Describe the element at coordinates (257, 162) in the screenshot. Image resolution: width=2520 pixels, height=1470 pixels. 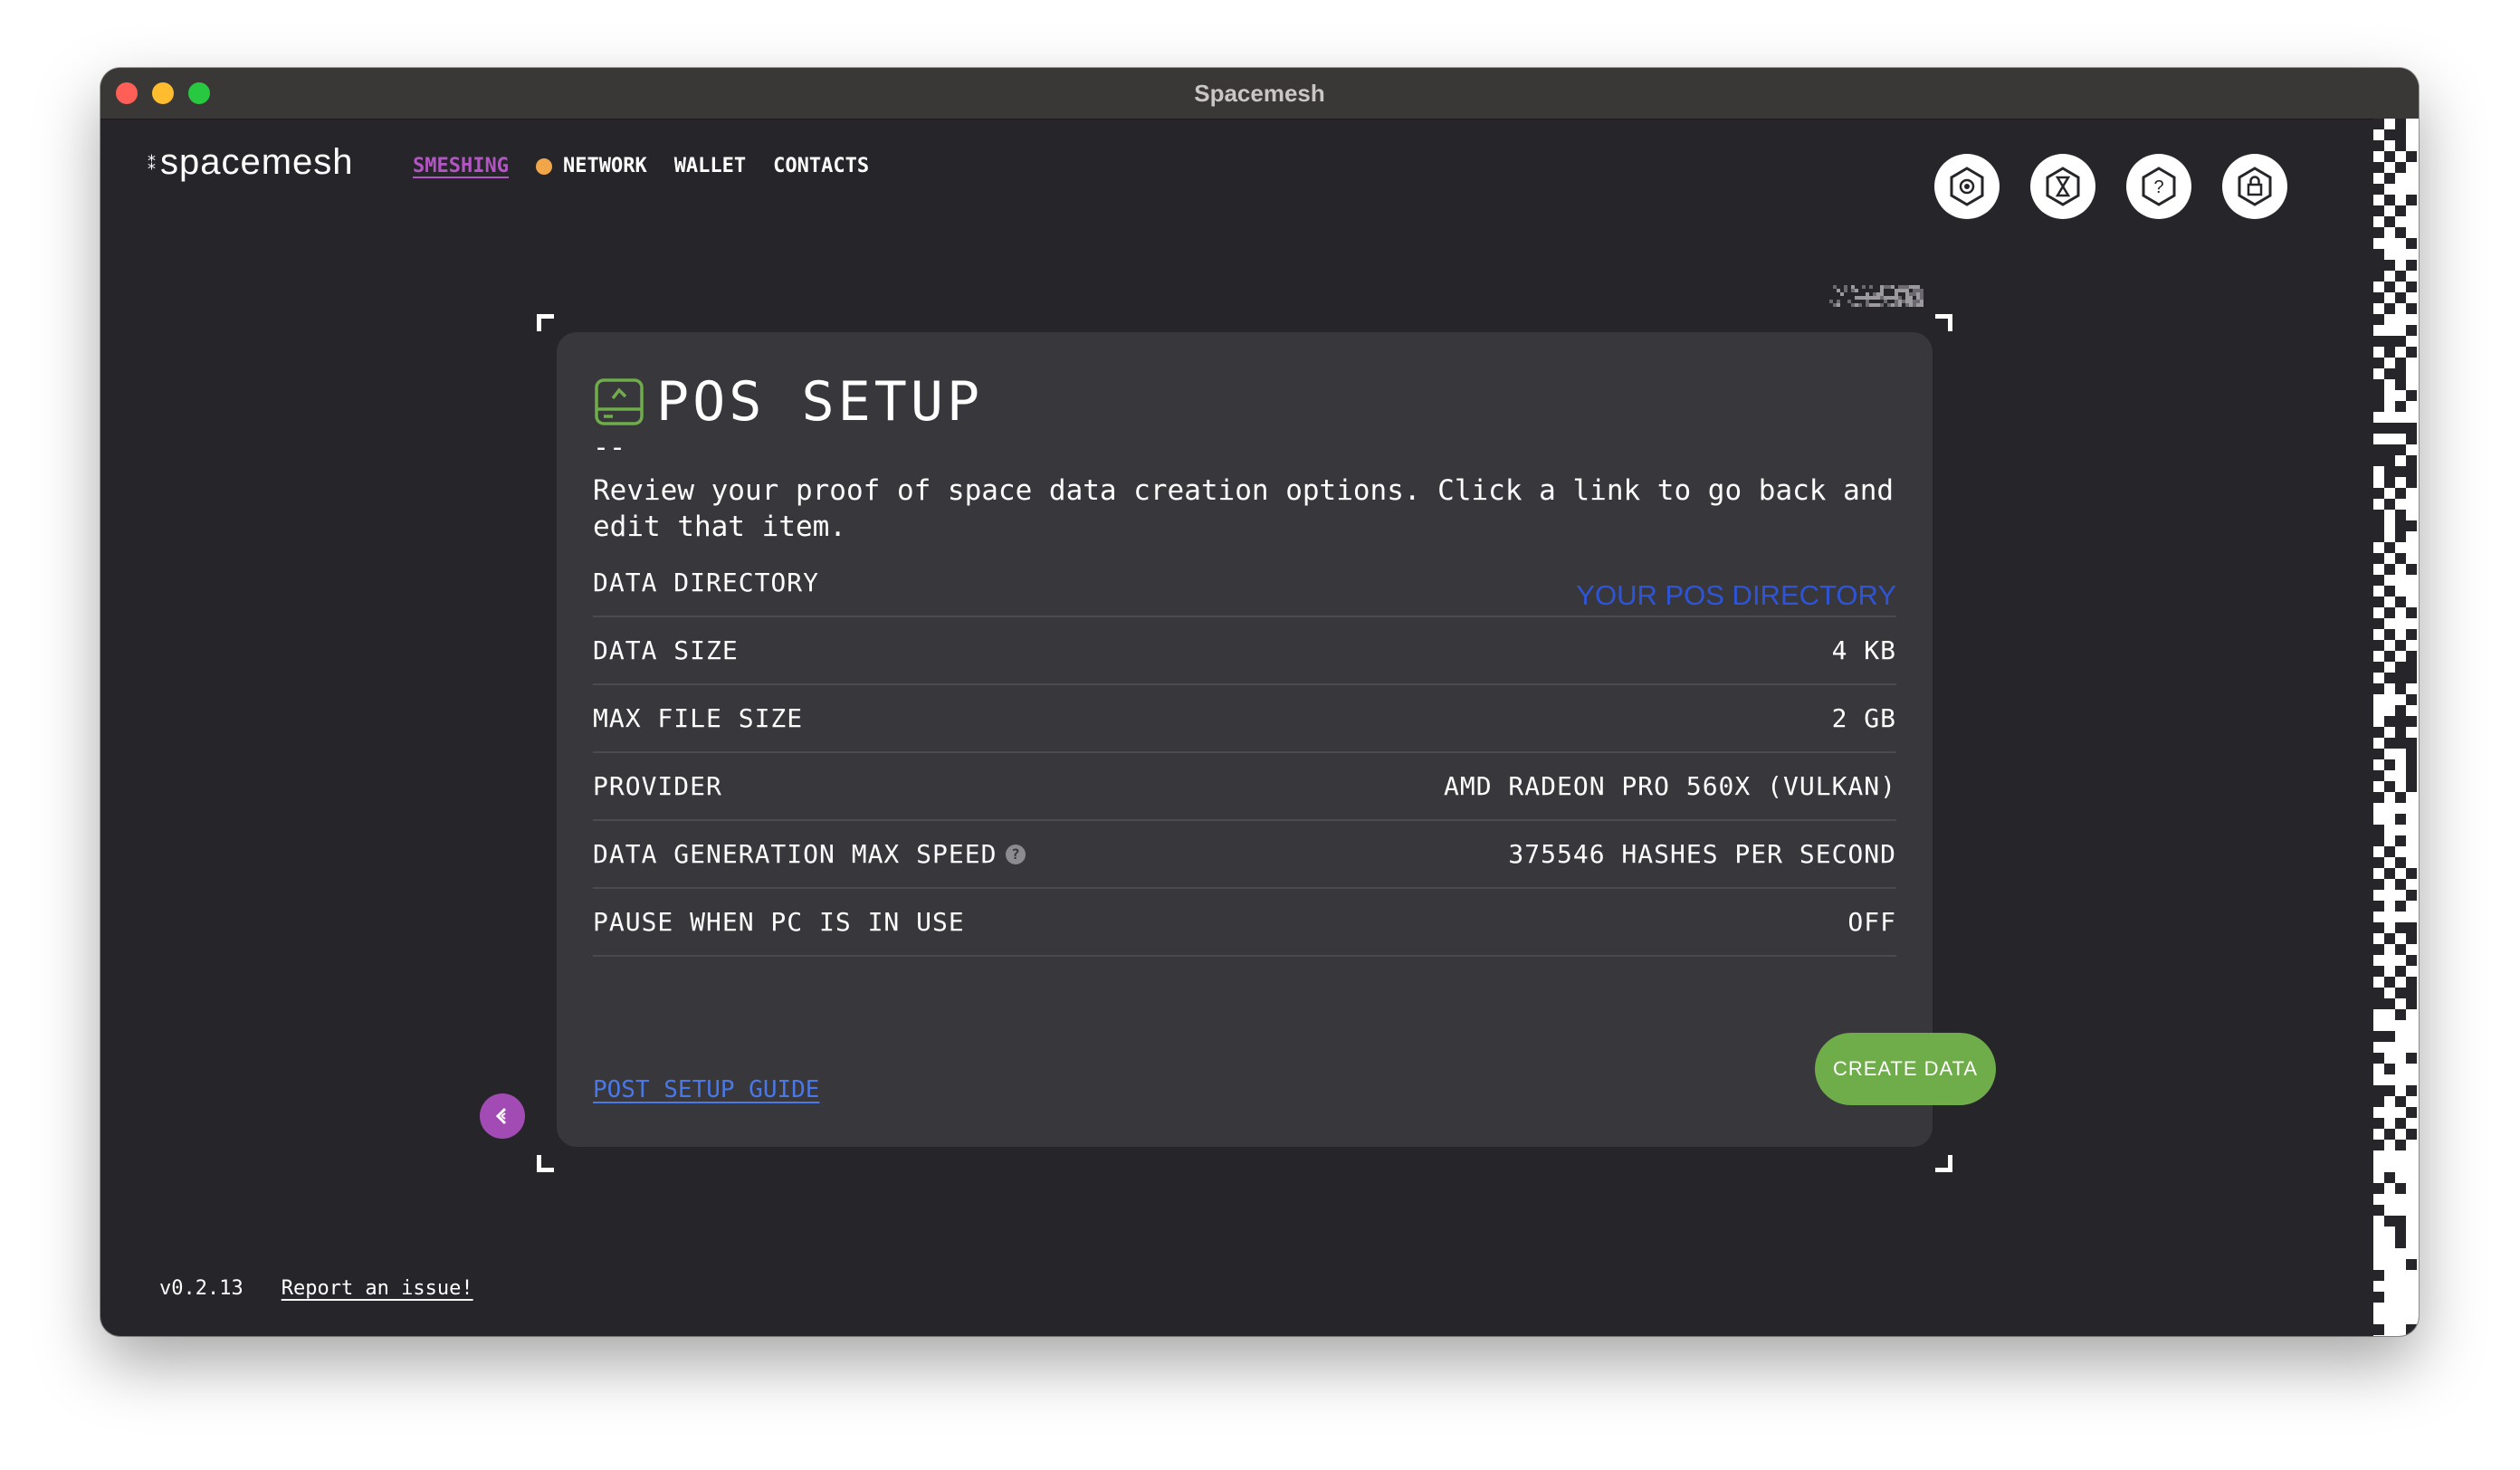
I see `logo-text: spacemesh` at that location.